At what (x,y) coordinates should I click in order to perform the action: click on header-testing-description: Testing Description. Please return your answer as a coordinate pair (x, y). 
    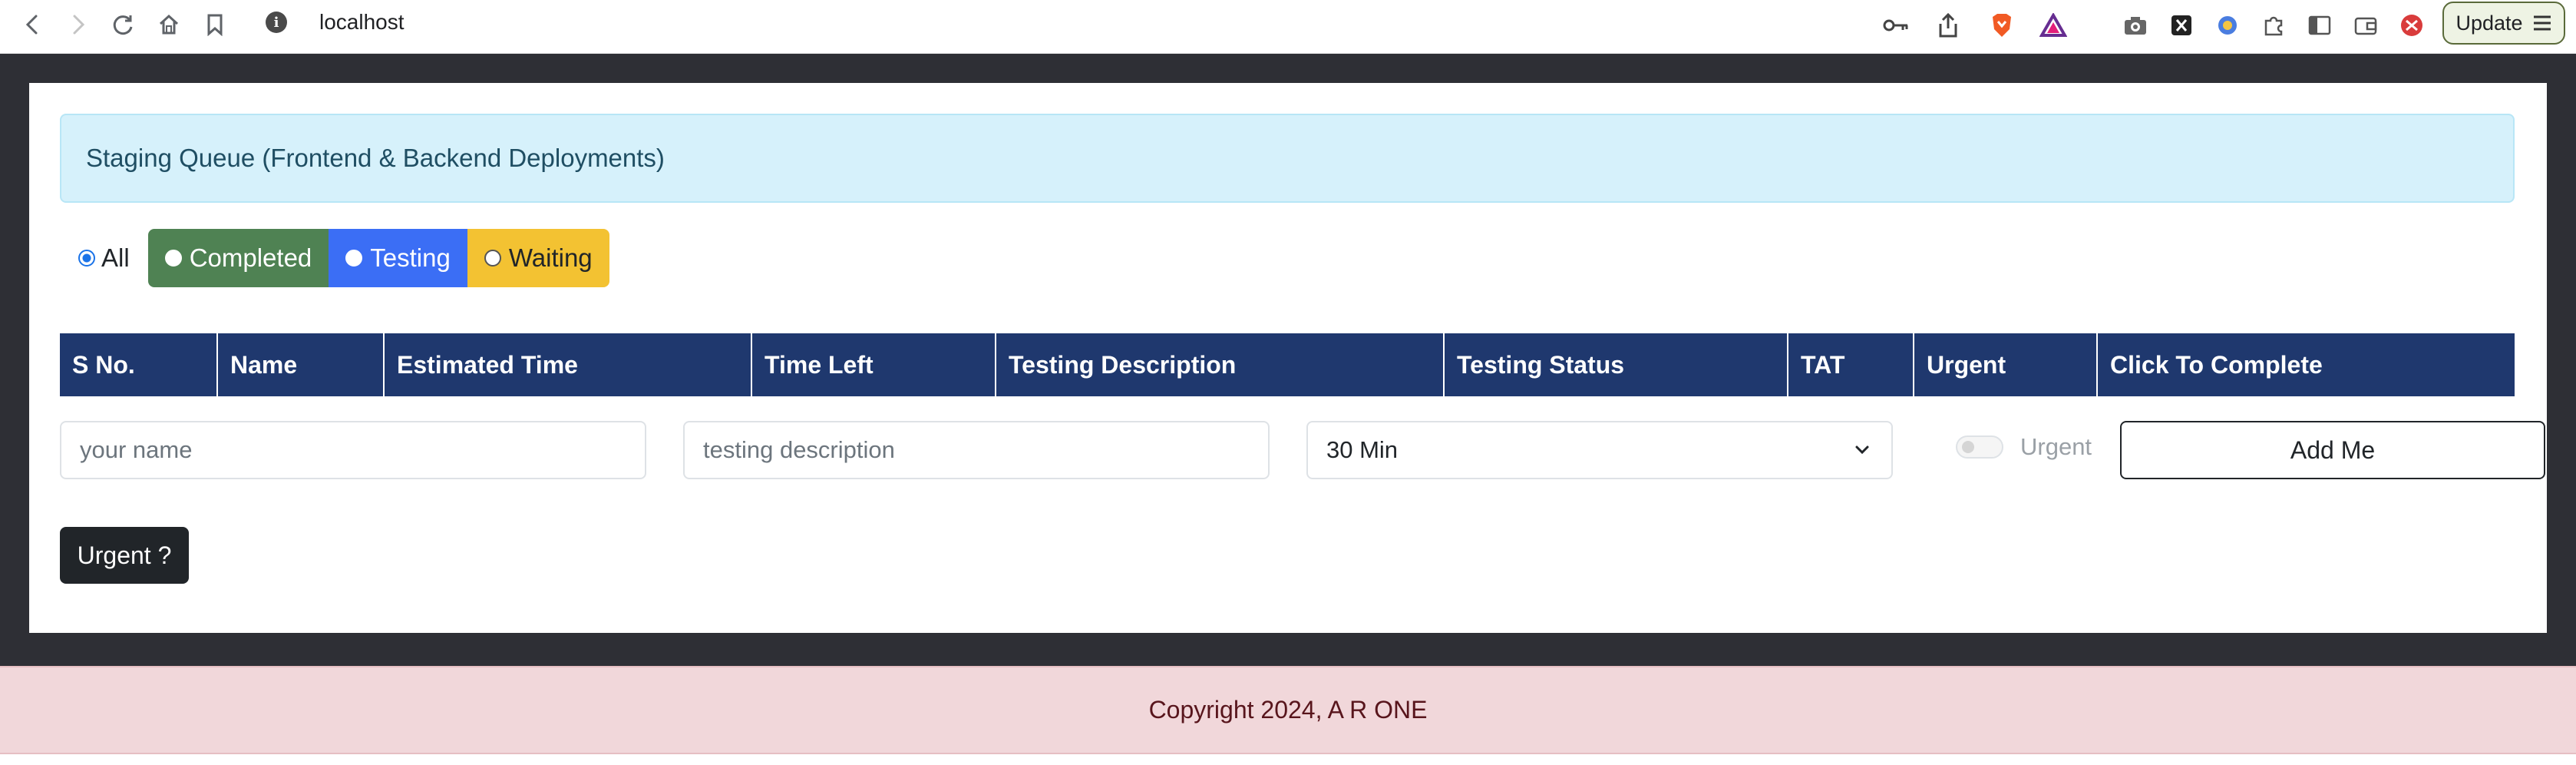
    Looking at the image, I should click on (1220, 364).